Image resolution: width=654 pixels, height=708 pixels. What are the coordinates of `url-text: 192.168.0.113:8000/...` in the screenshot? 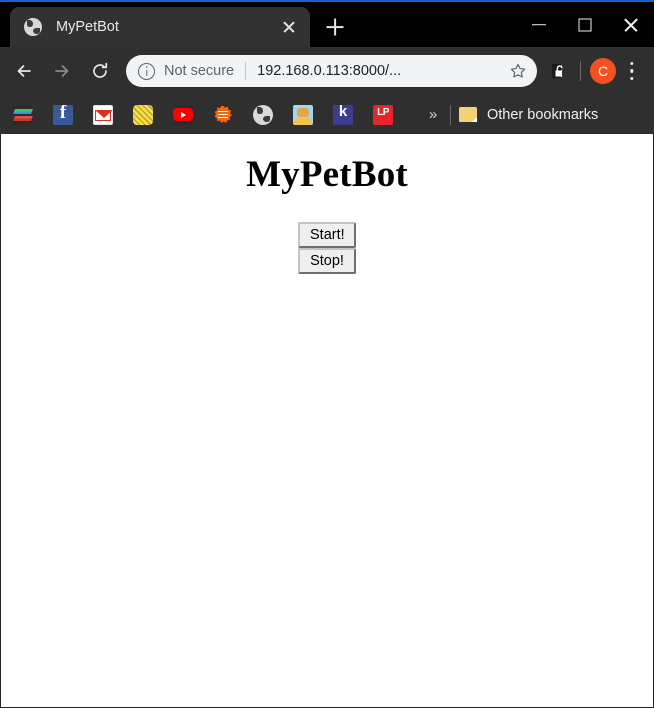 It's located at (329, 71).